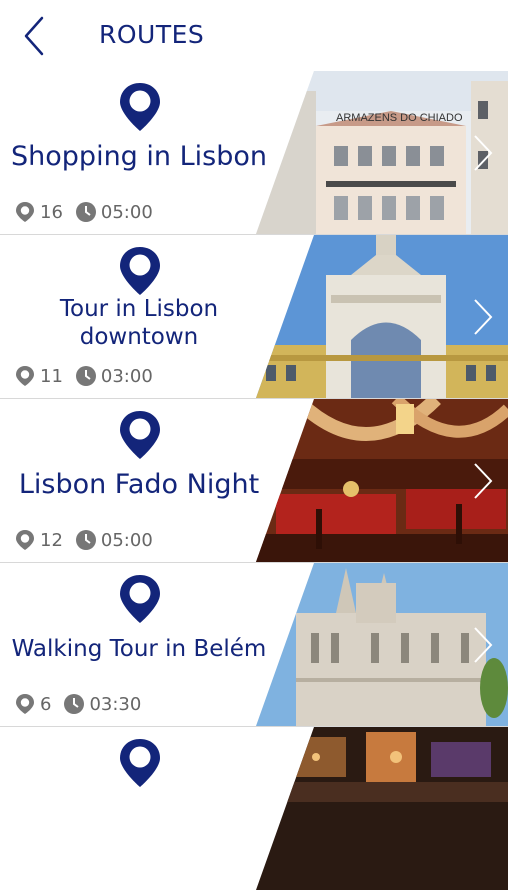  Describe the element at coordinates (115, 704) in the screenshot. I see `duration: 03:30` at that location.